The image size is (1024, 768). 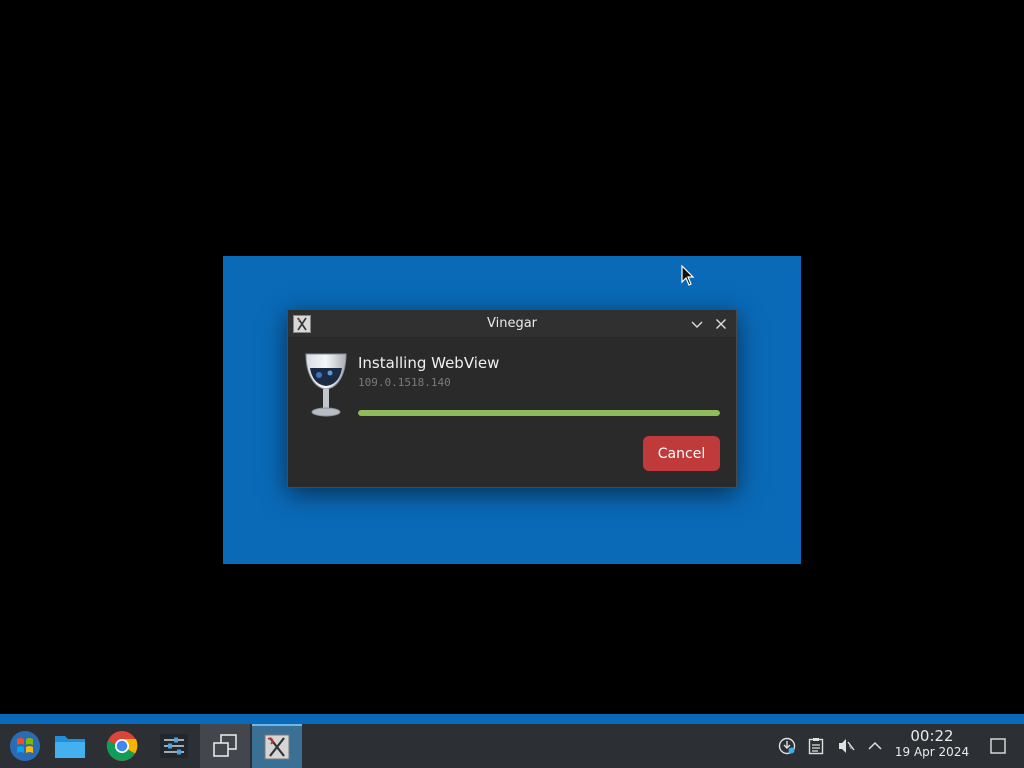 I want to click on show-desktop-button, so click(x=998, y=746).